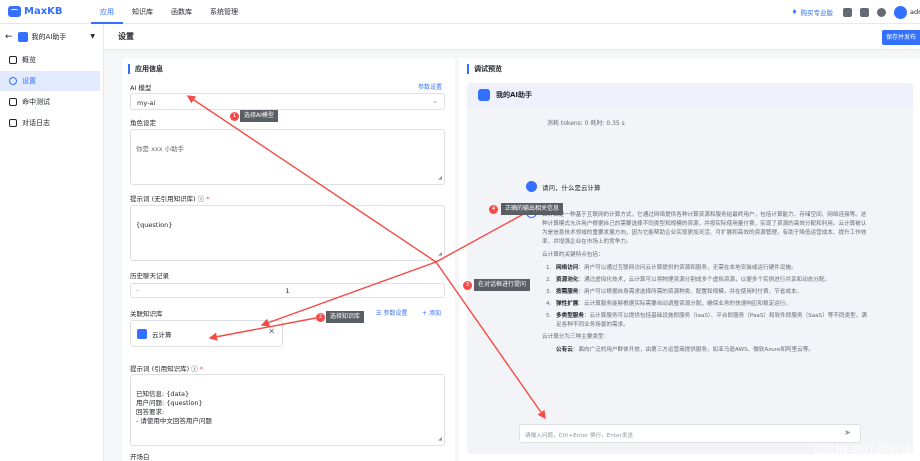 This screenshot has width=920, height=461. Describe the element at coordinates (345, 317) in the screenshot. I see `annotation-label: 选择知识库` at that location.